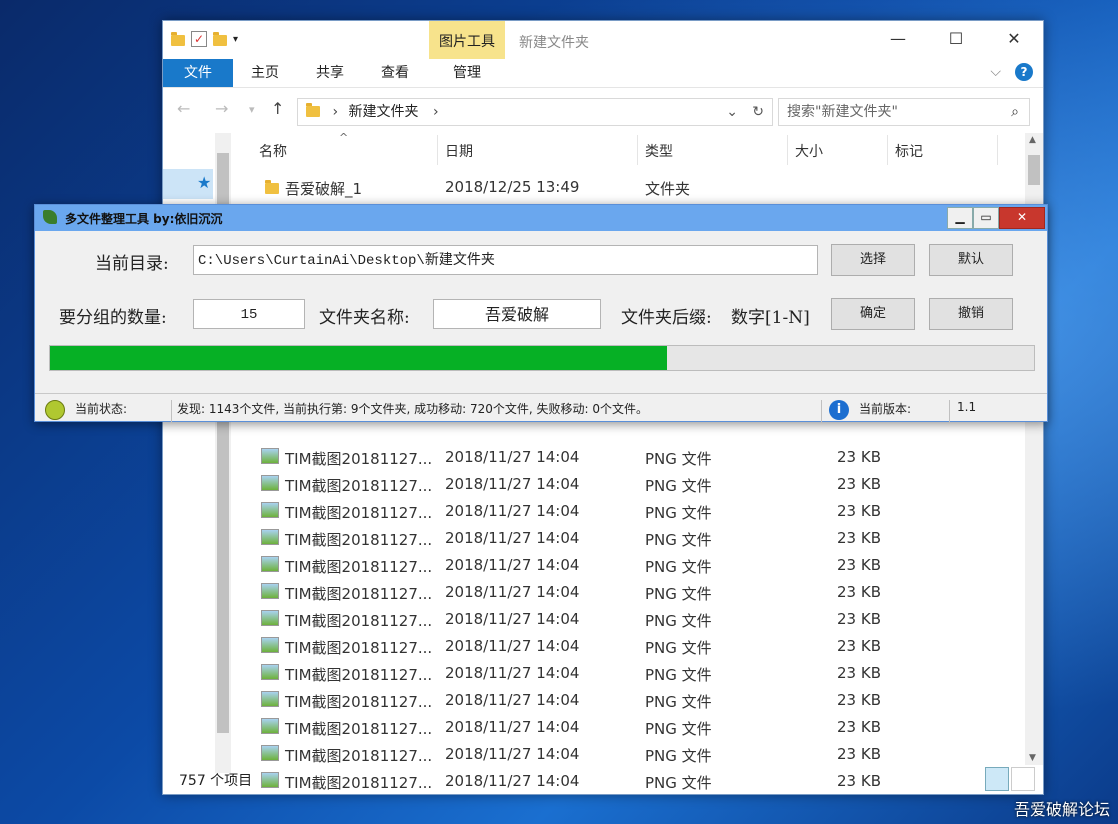 The height and width of the screenshot is (824, 1118). I want to click on suffix-label: 文件夹后缀:, so click(666, 318).